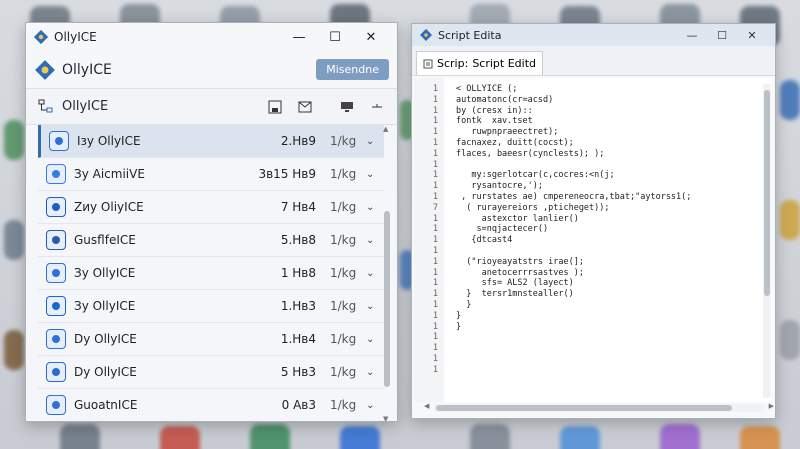 Image resolution: width=800 pixels, height=449 pixels. What do you see at coordinates (352, 69) in the screenshot?
I see `primary-action-button: Misendne` at bounding box center [352, 69].